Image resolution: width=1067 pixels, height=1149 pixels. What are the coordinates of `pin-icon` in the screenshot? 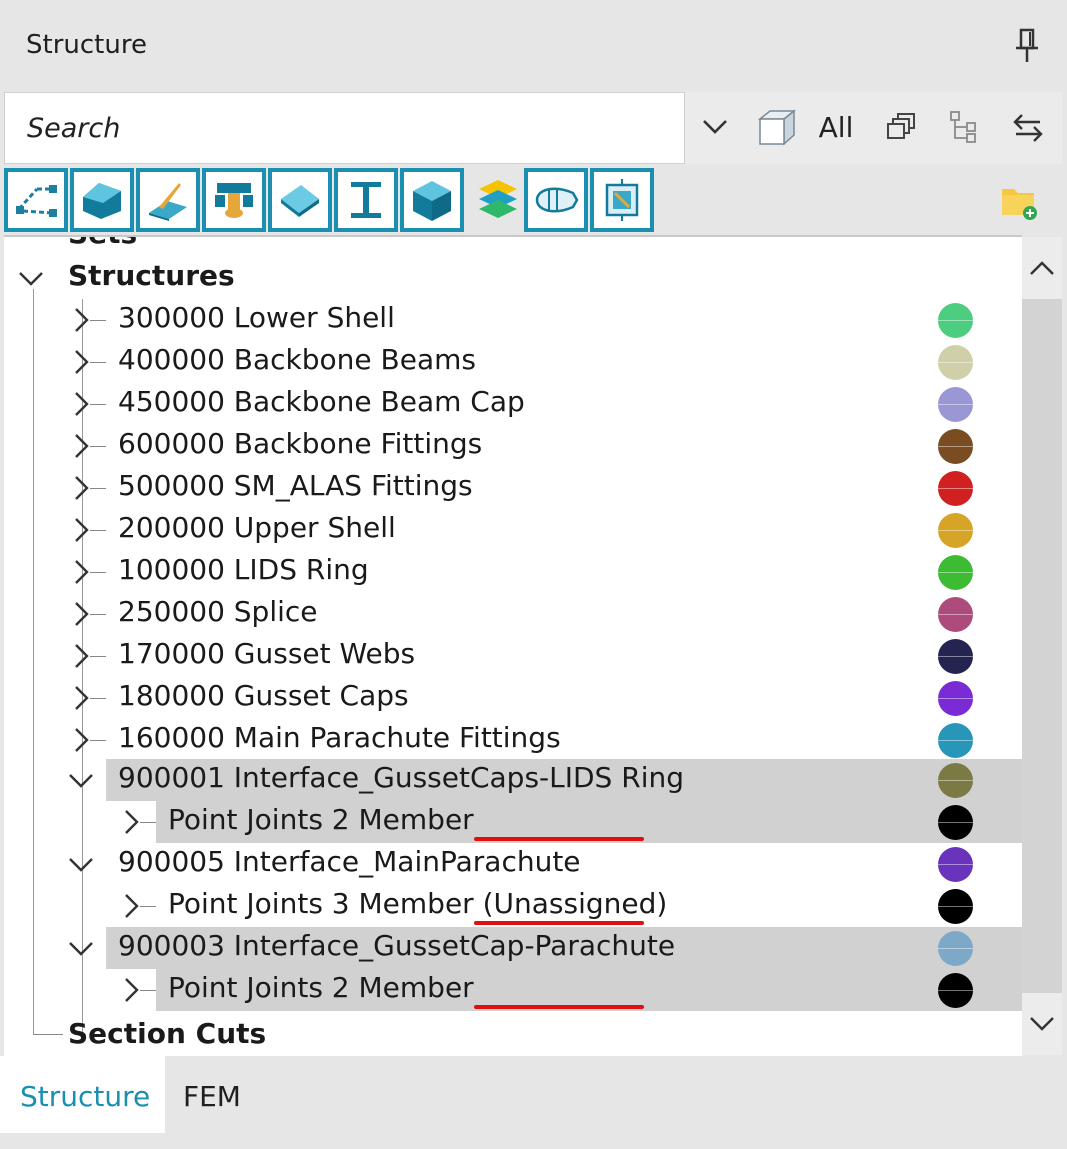 It's located at (1027, 46).